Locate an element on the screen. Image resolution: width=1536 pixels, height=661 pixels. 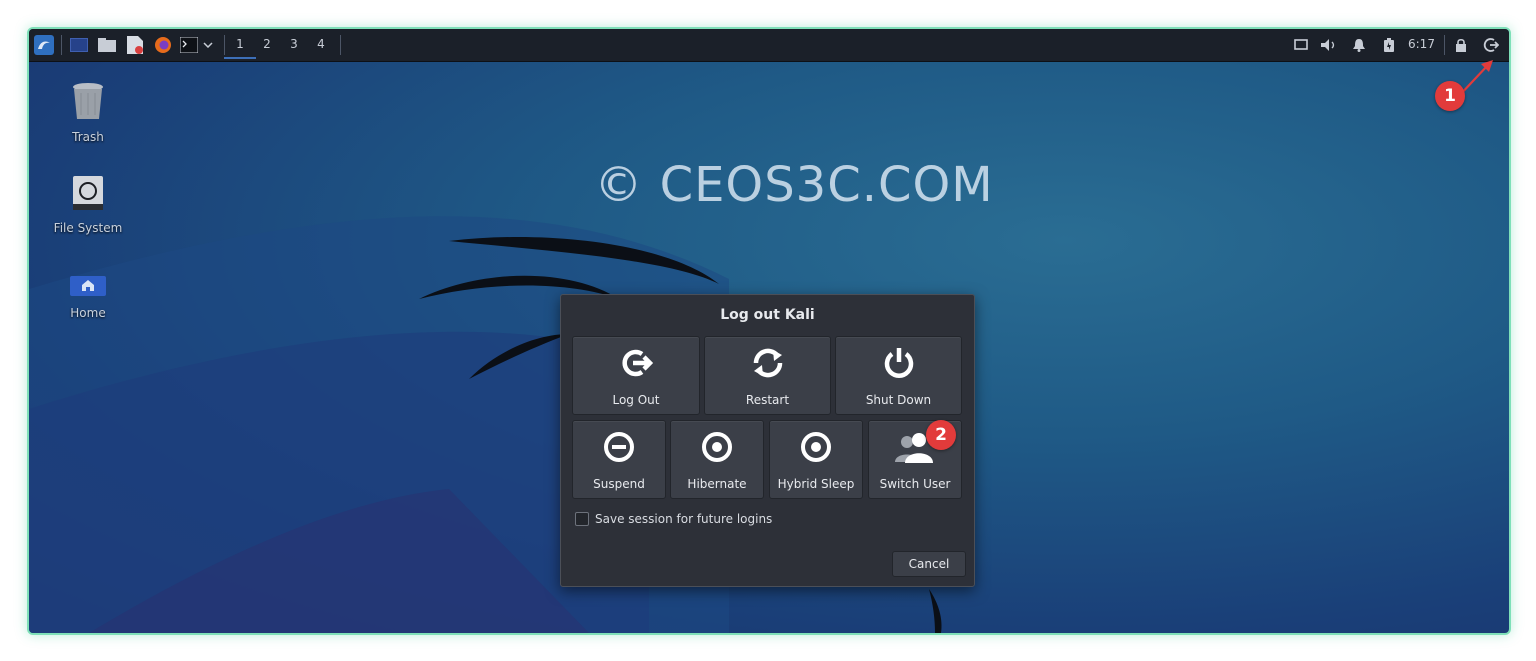
kali-menu-icon is located at coordinates (44, 45).